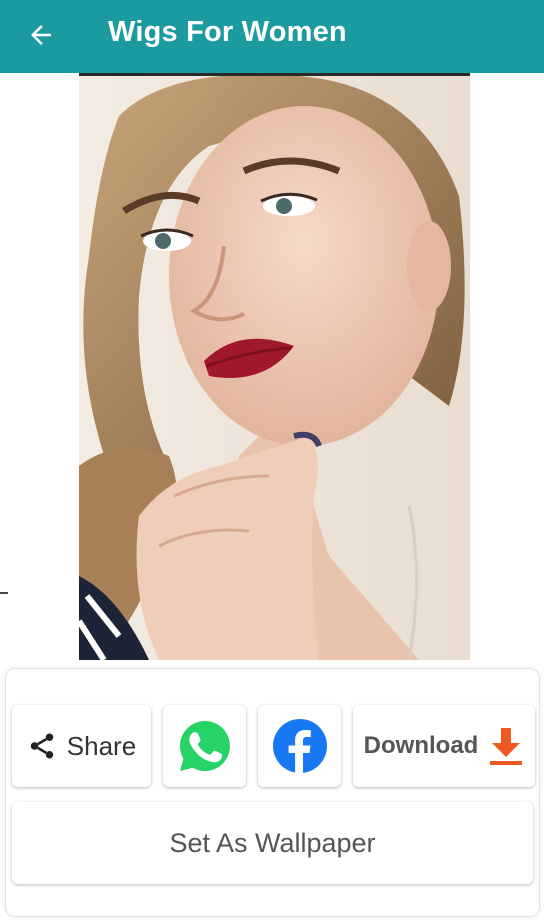  Describe the element at coordinates (227, 32) in the screenshot. I see `page-title: Wigs For Women` at that location.